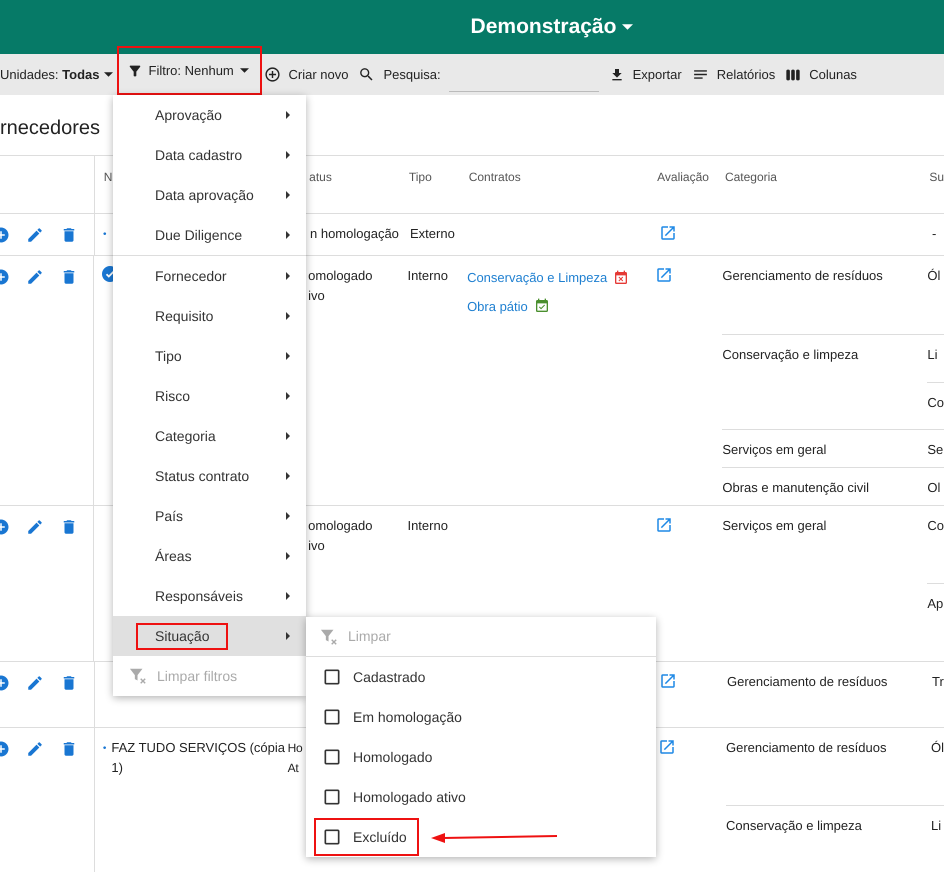  Describe the element at coordinates (209, 235) in the screenshot. I see `filter-menu-item: Due Diligence` at that location.